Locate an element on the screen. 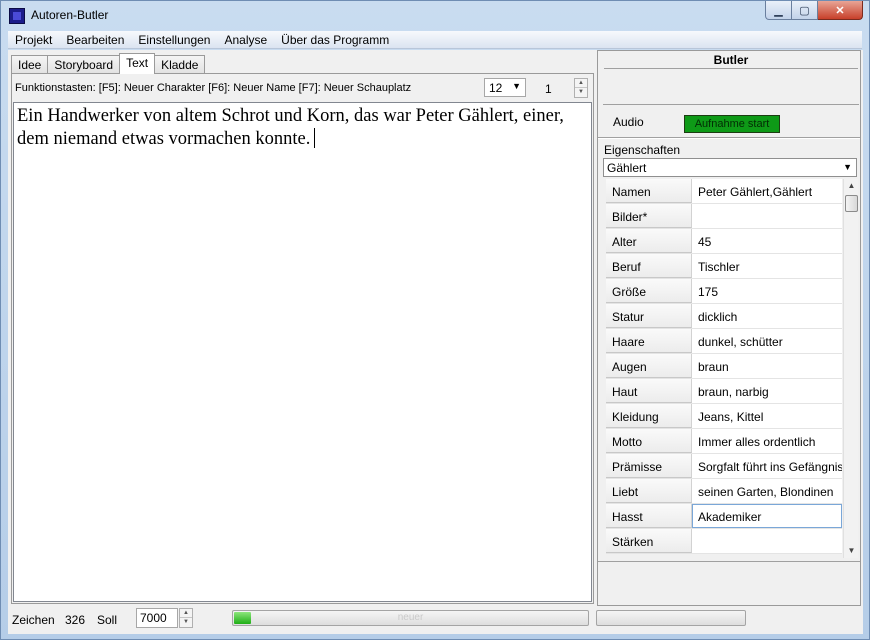  chars-count: 326 is located at coordinates (75, 620).